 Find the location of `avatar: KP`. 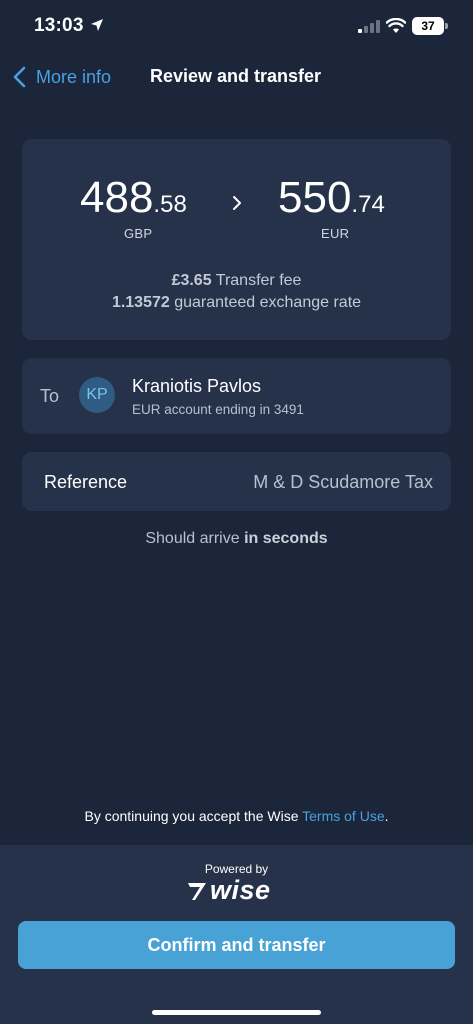

avatar: KP is located at coordinates (97, 395).